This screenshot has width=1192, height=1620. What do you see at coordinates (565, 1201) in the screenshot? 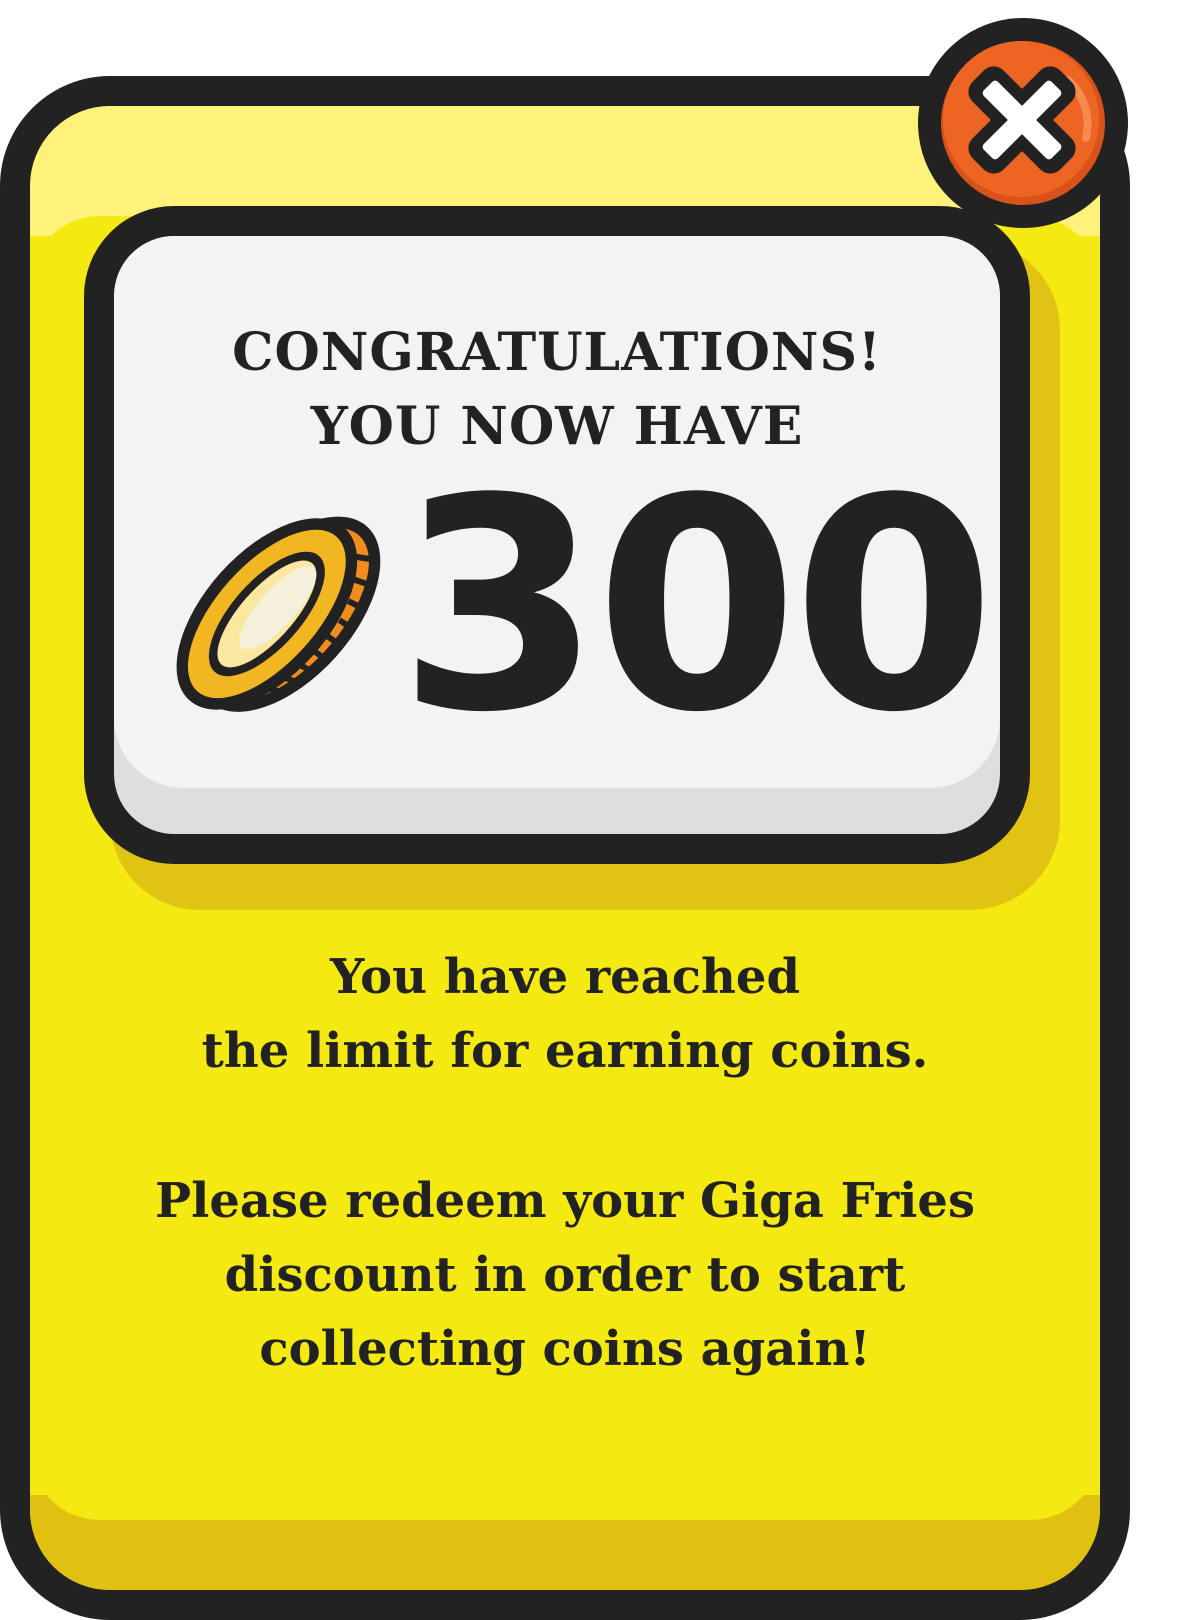
I see `redeem-message-line-1: Please redeem your Giga Fries` at bounding box center [565, 1201].